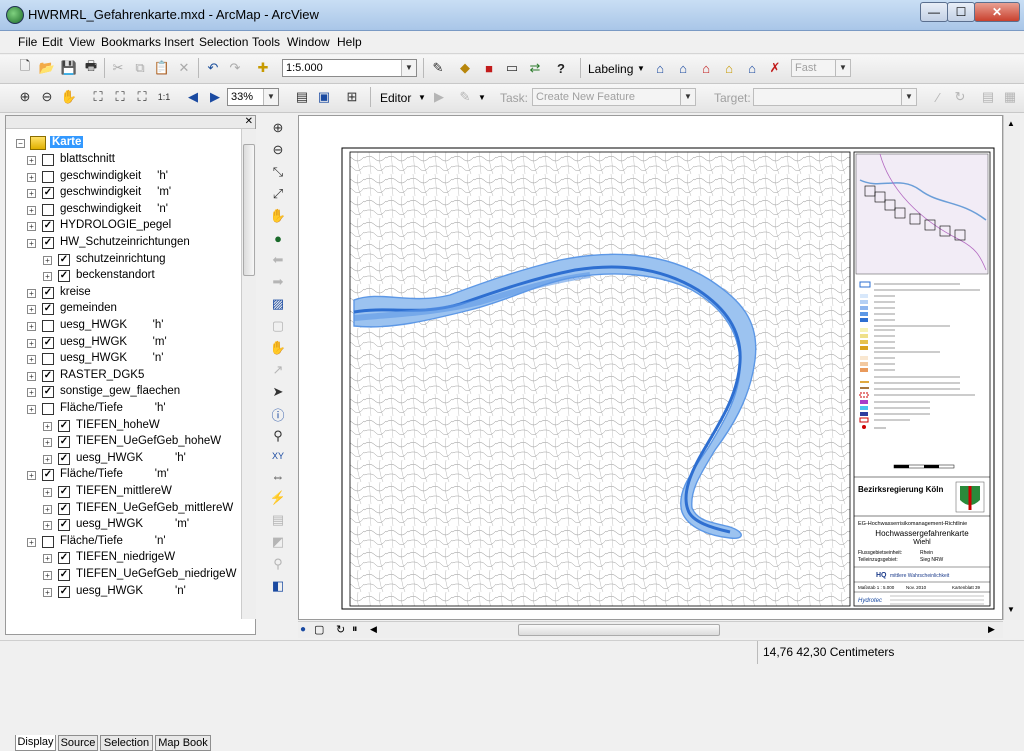 The image size is (1024, 751). What do you see at coordinates (512, 68) in the screenshot?
I see `command-line-icon: ▭` at bounding box center [512, 68].